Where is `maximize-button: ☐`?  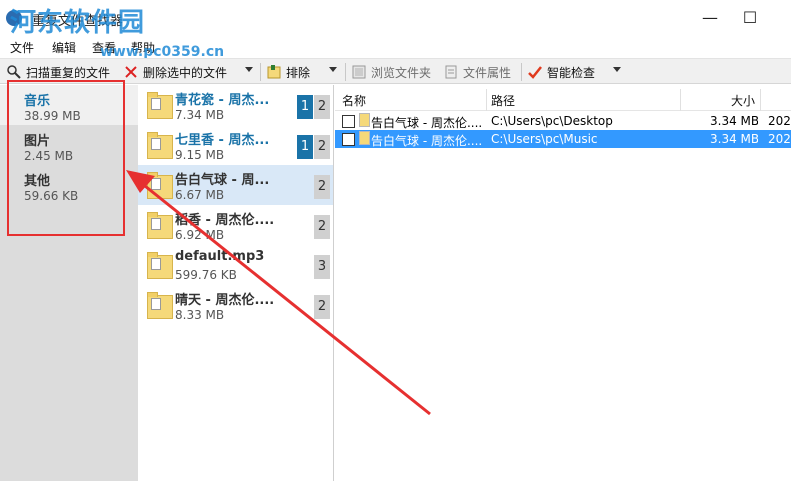 maximize-button: ☐ is located at coordinates (750, 18).